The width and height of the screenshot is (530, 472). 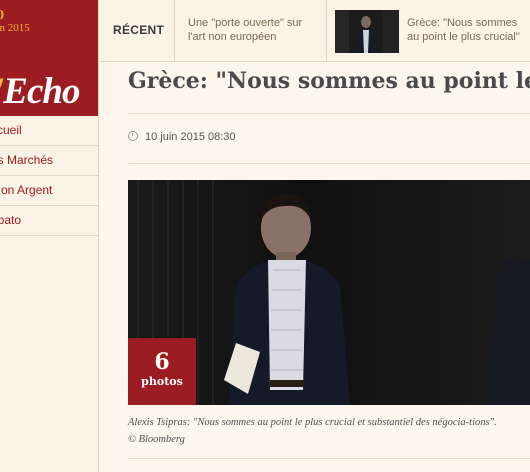 What do you see at coordinates (190, 137) in the screenshot?
I see `article-date: 10 juin 2015 08:30` at bounding box center [190, 137].